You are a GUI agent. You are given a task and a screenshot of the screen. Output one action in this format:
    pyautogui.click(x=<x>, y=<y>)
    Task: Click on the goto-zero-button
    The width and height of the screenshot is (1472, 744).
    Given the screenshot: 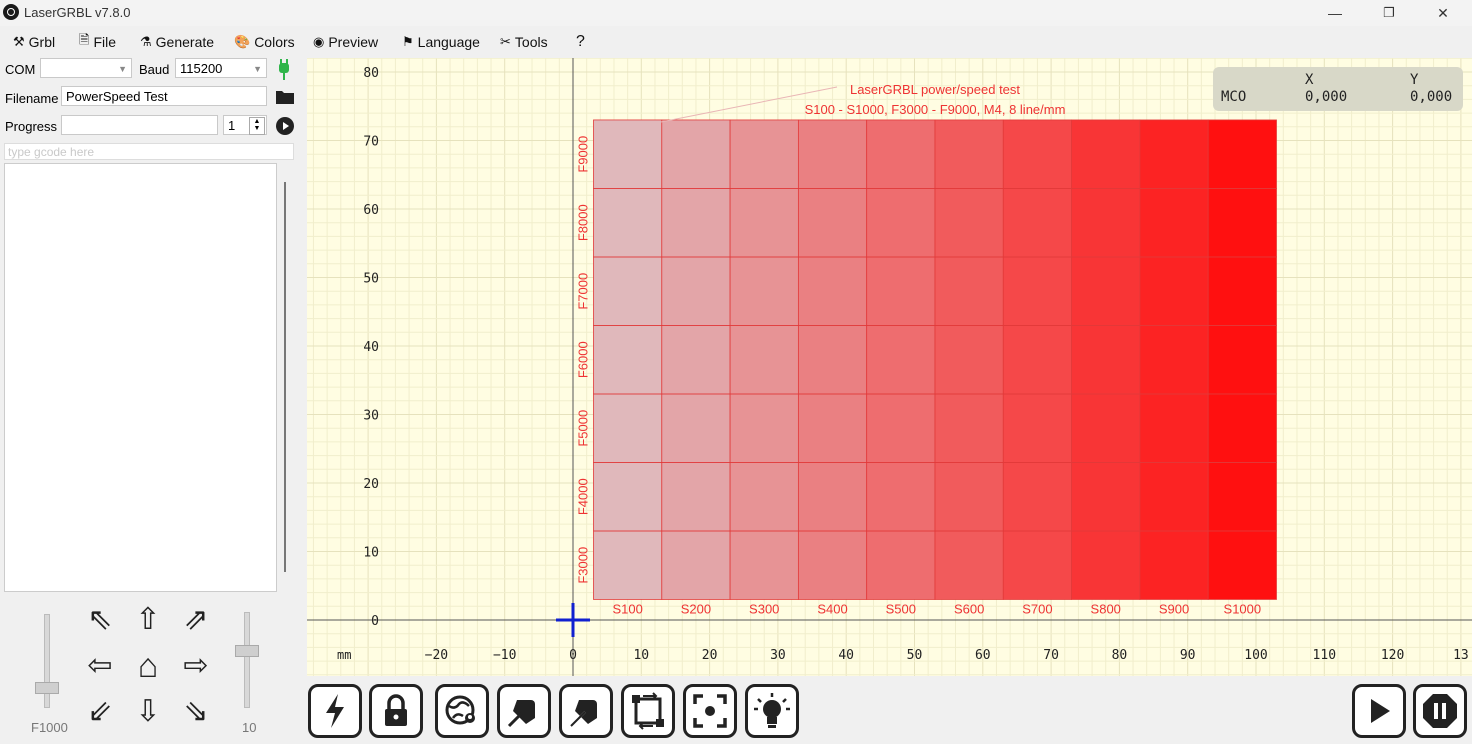 What is the action you would take?
    pyautogui.click(x=524, y=711)
    